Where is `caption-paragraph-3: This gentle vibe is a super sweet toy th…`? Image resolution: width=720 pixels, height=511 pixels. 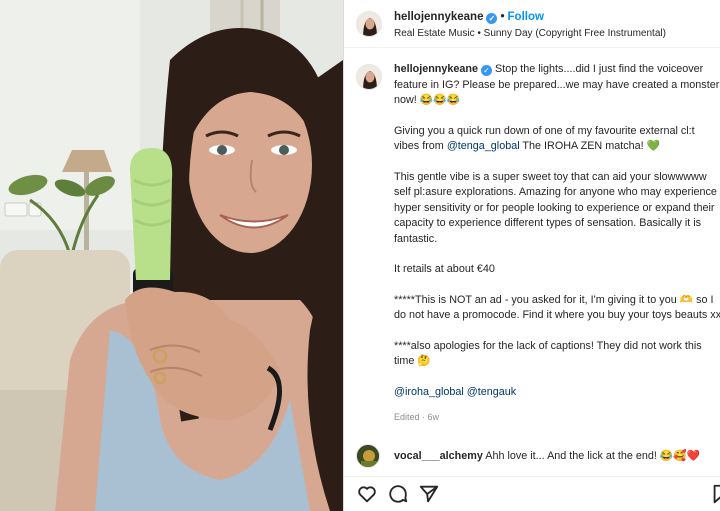
caption-paragraph-3: This gentle vibe is a super sweet toy th… is located at coordinates (555, 207).